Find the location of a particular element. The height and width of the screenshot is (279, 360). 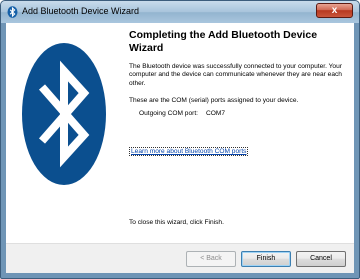

bluetooth-icon is located at coordinates (12, 12).